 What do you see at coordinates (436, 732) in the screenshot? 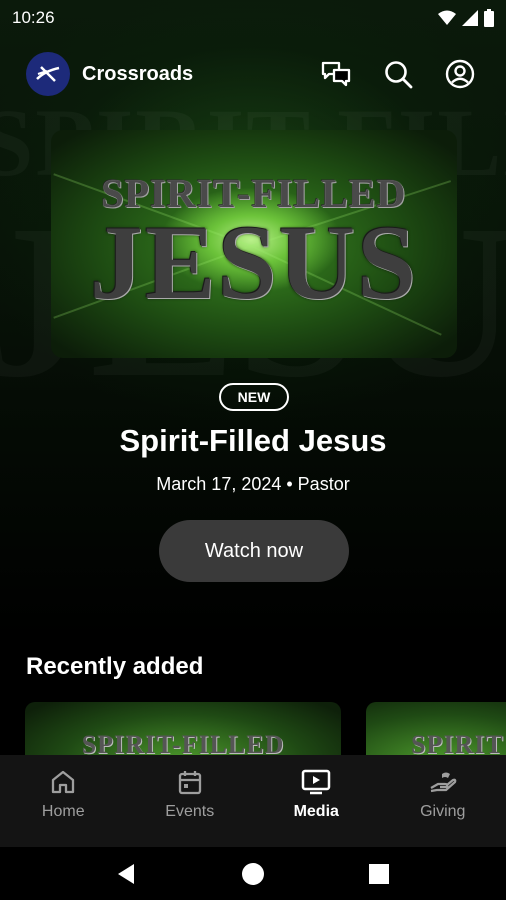
I see `recent-thumbnail: SPIRIT` at bounding box center [436, 732].